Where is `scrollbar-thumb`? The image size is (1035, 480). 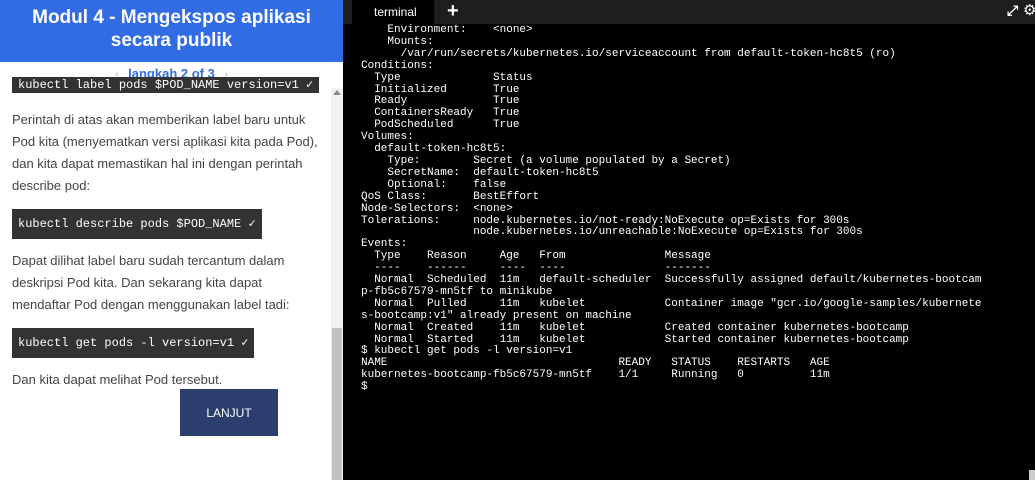
scrollbar-thumb is located at coordinates (337, 404).